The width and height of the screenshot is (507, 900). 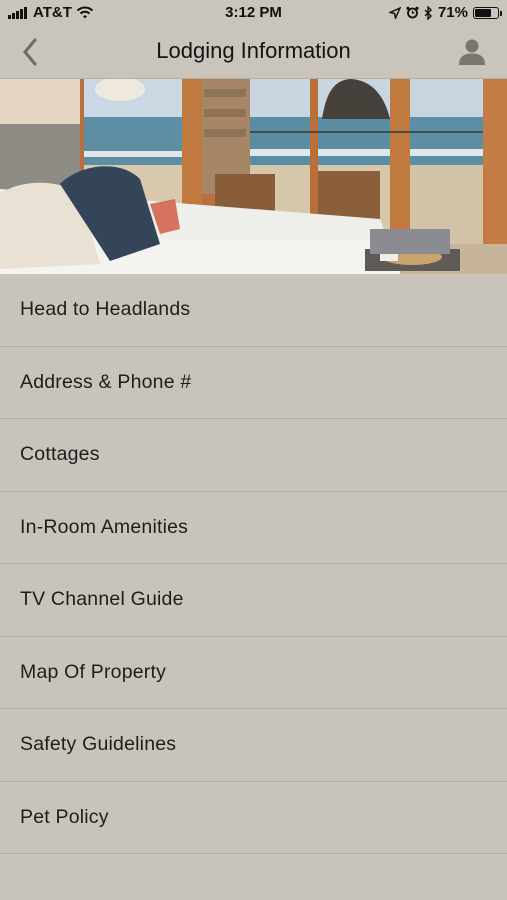 What do you see at coordinates (412, 12) in the screenshot?
I see `alarm-icon` at bounding box center [412, 12].